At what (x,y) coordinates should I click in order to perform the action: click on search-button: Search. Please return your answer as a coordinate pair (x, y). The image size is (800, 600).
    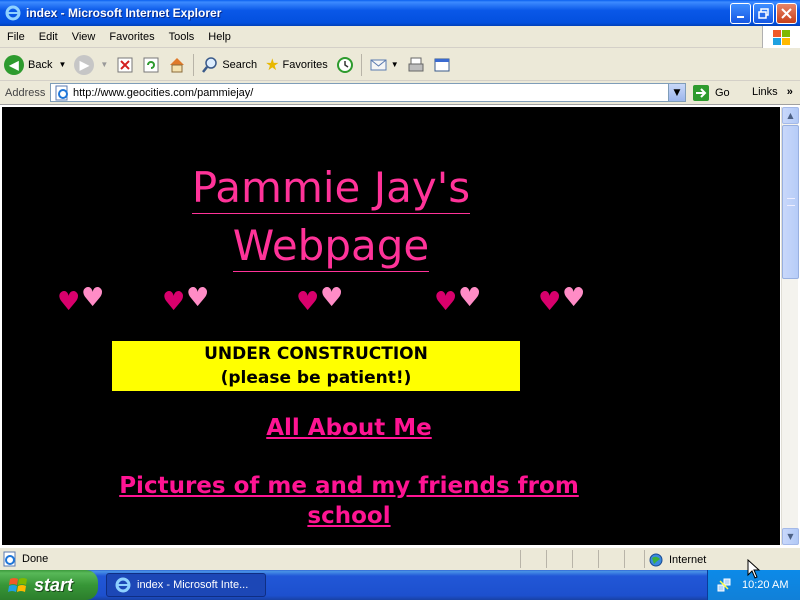
    Looking at the image, I should click on (229, 65).